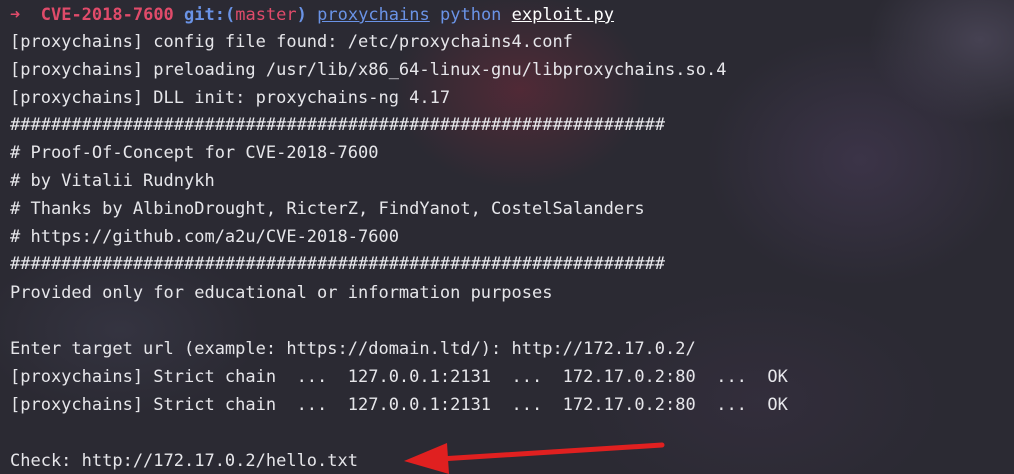 The height and width of the screenshot is (474, 1014). What do you see at coordinates (15, 15) in the screenshot?
I see `prompt-arrow-icon: ➜` at bounding box center [15, 15].